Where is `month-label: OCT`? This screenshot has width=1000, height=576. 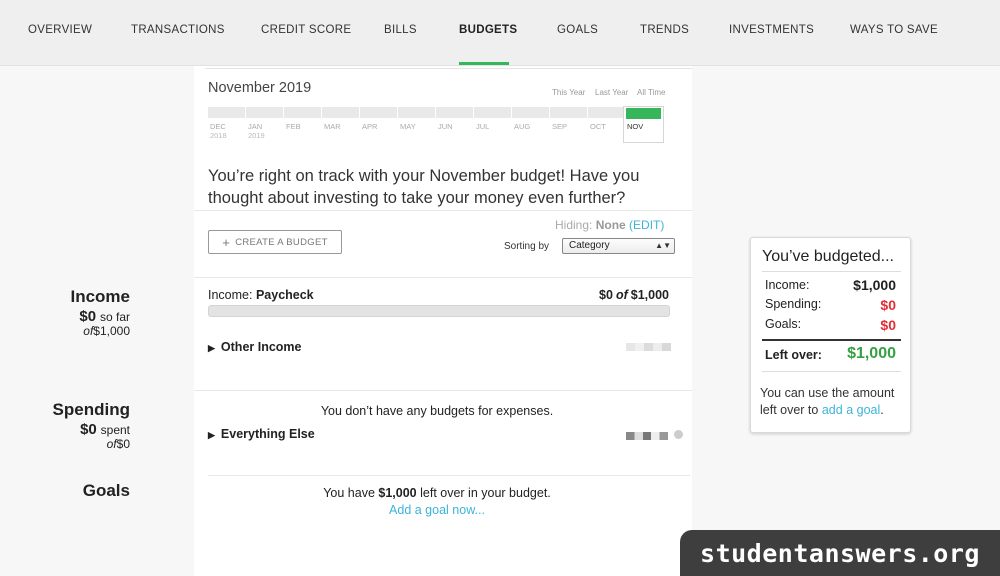
month-label: OCT is located at coordinates (598, 126).